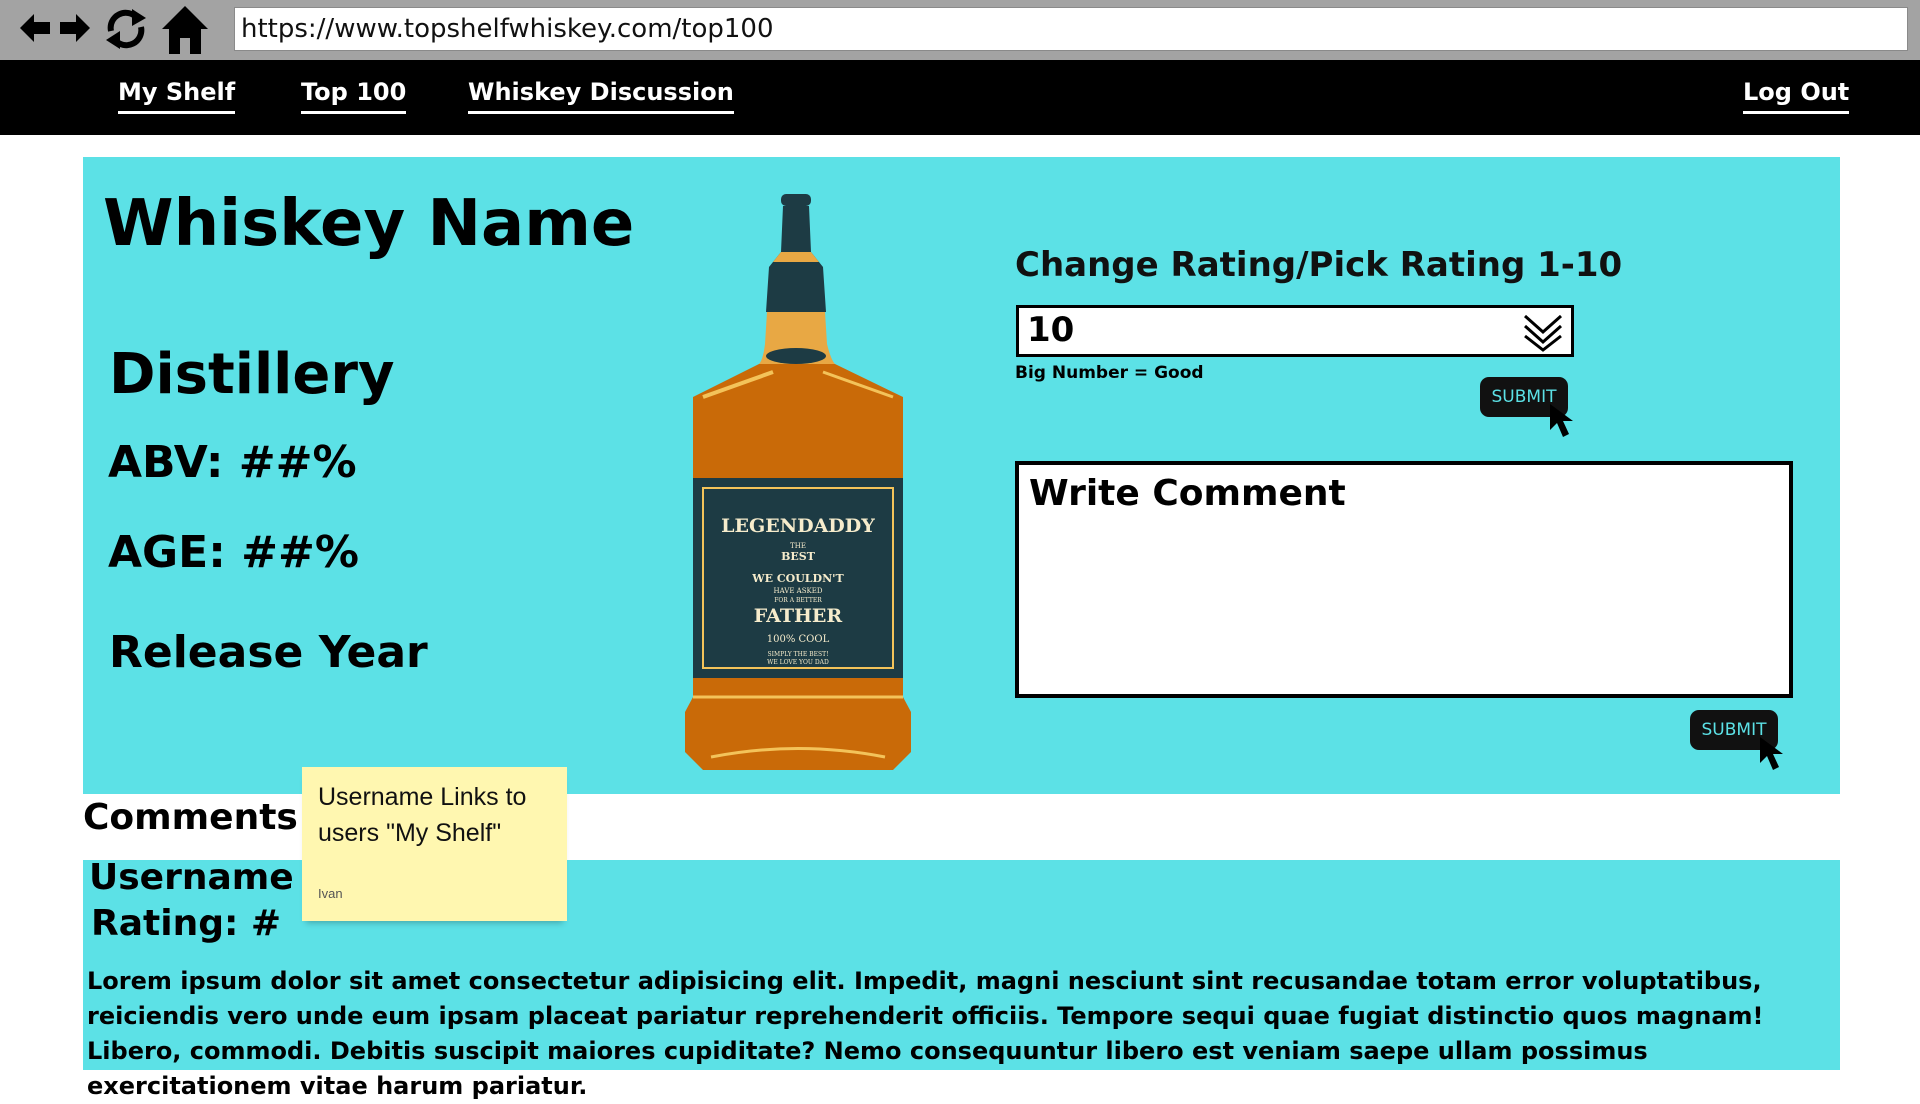 The height and width of the screenshot is (1104, 1920). What do you see at coordinates (232, 462) in the screenshot?
I see `abv-value: ABV: ##%` at bounding box center [232, 462].